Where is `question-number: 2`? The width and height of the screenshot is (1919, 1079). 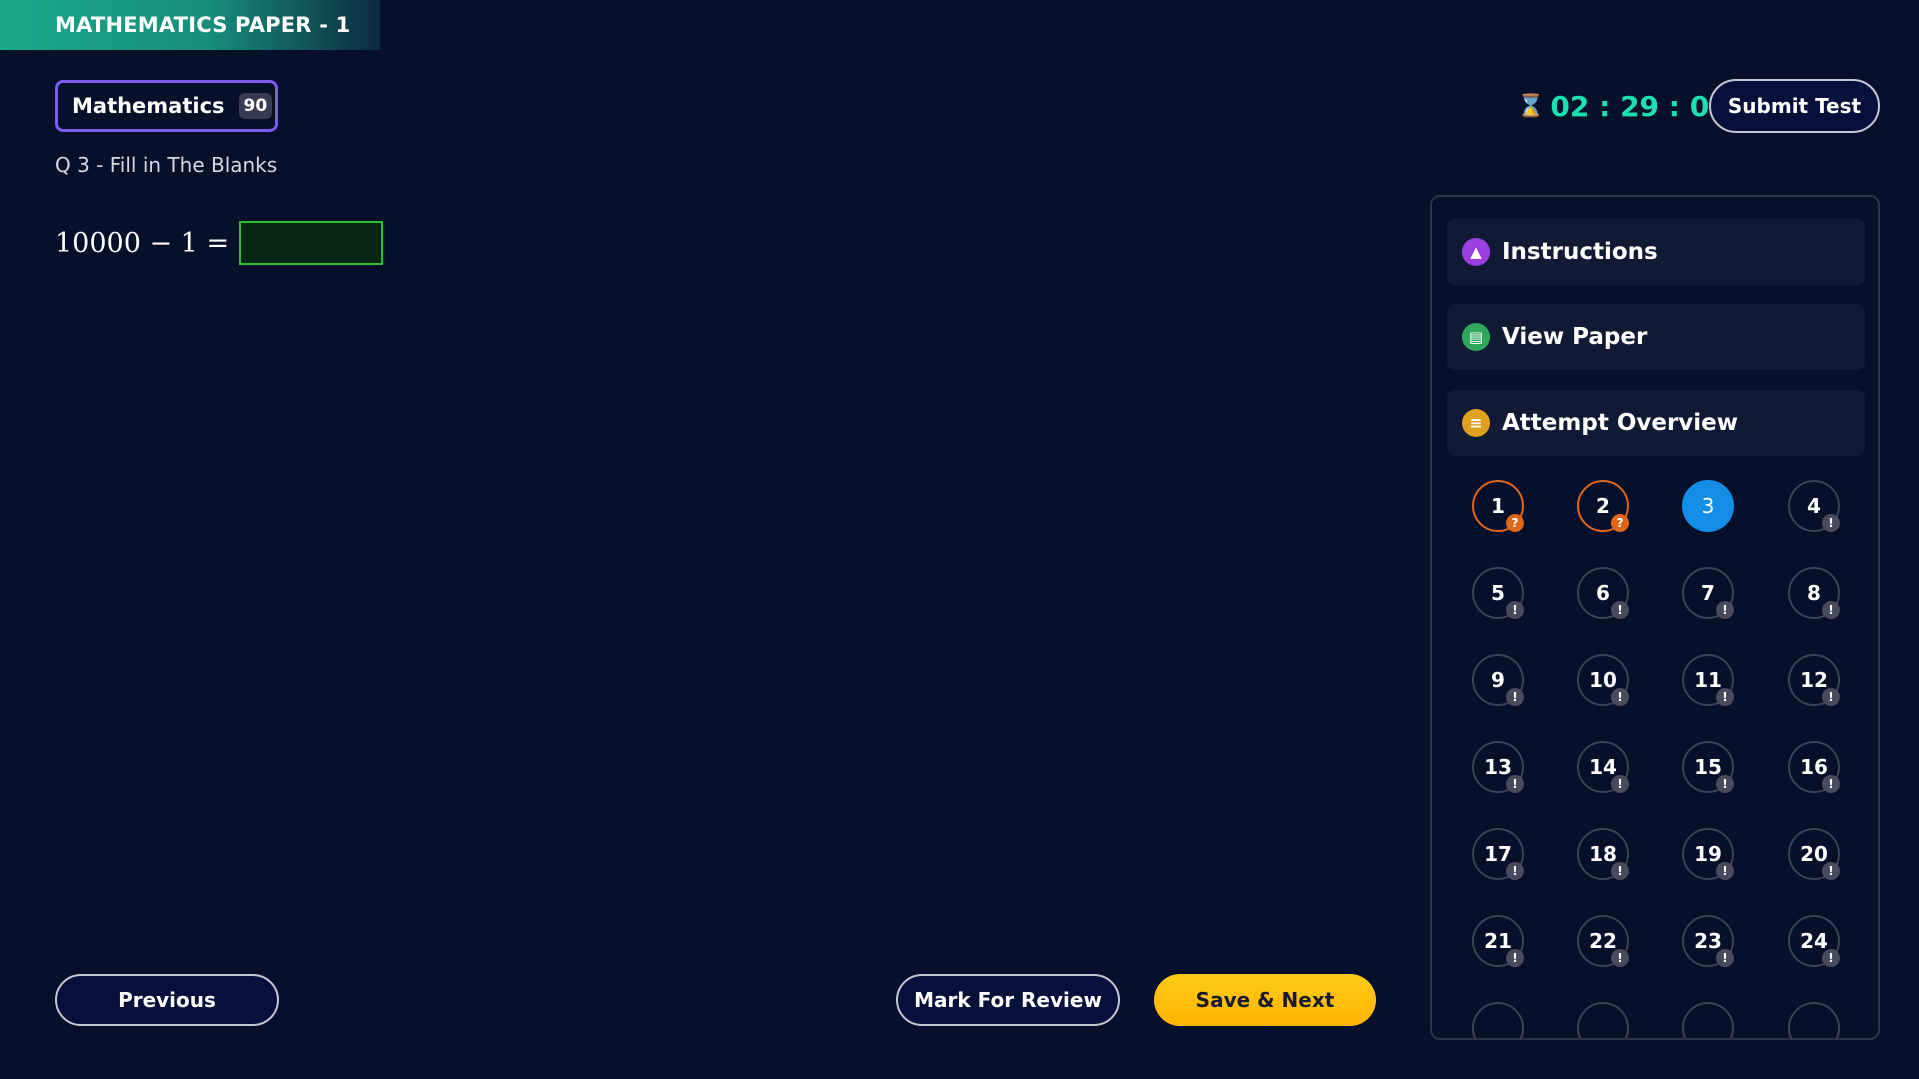 question-number: 2 is located at coordinates (1603, 506).